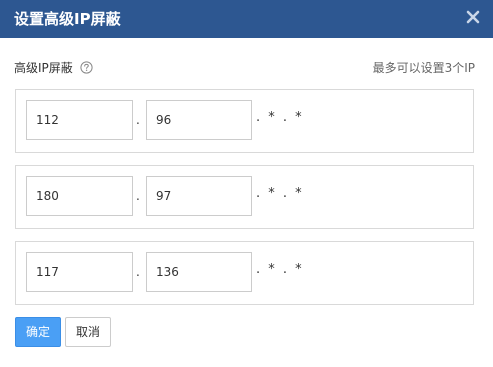  What do you see at coordinates (423, 68) in the screenshot?
I see `limit-note: 最多可以设置3个IP` at bounding box center [423, 68].